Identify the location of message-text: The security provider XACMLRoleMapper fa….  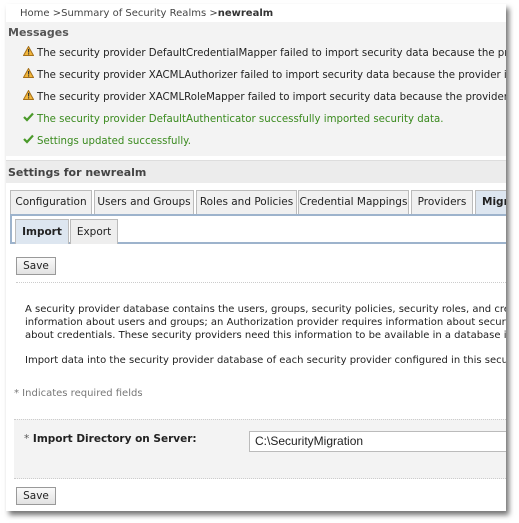
(271, 97).